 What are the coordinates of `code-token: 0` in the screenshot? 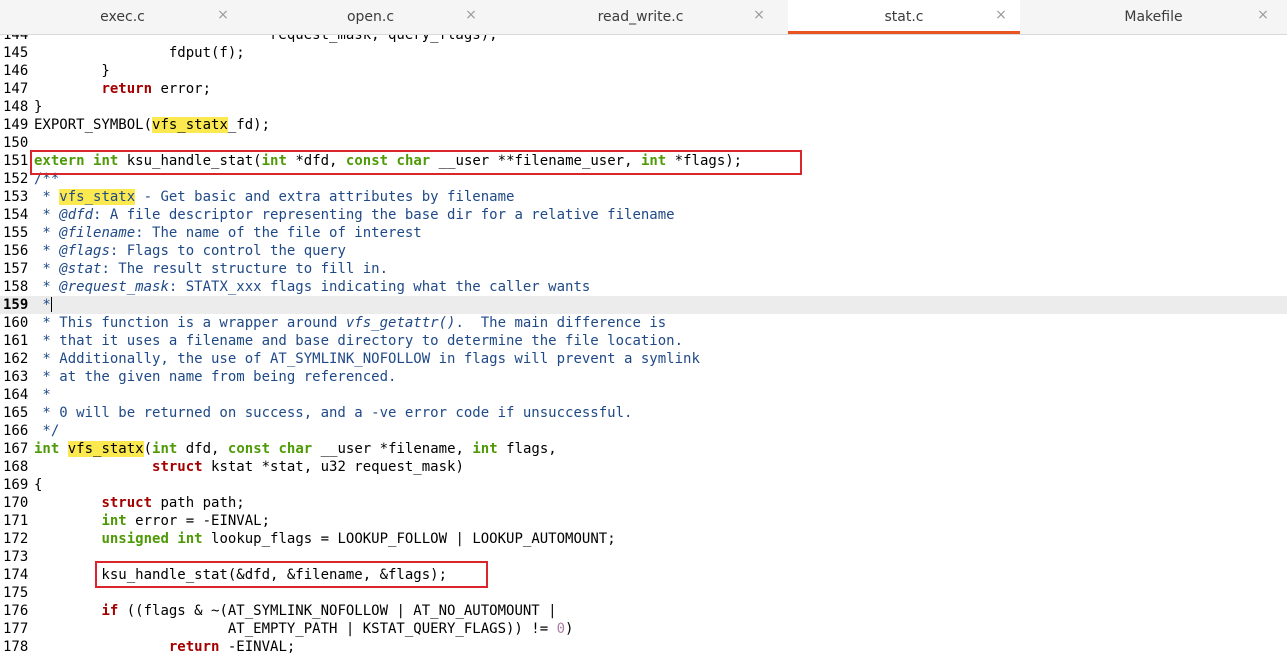 It's located at (561, 629).